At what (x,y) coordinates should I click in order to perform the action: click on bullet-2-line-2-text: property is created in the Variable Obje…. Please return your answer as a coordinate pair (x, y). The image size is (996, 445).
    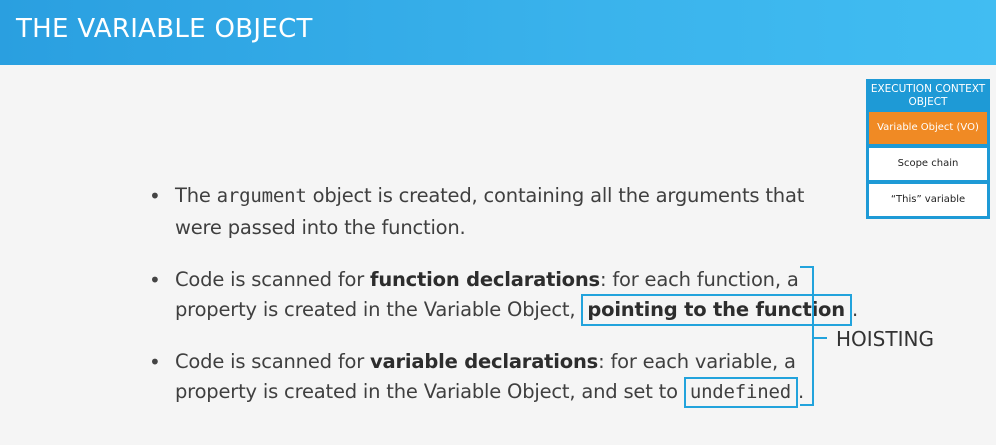
    Looking at the image, I should click on (378, 309).